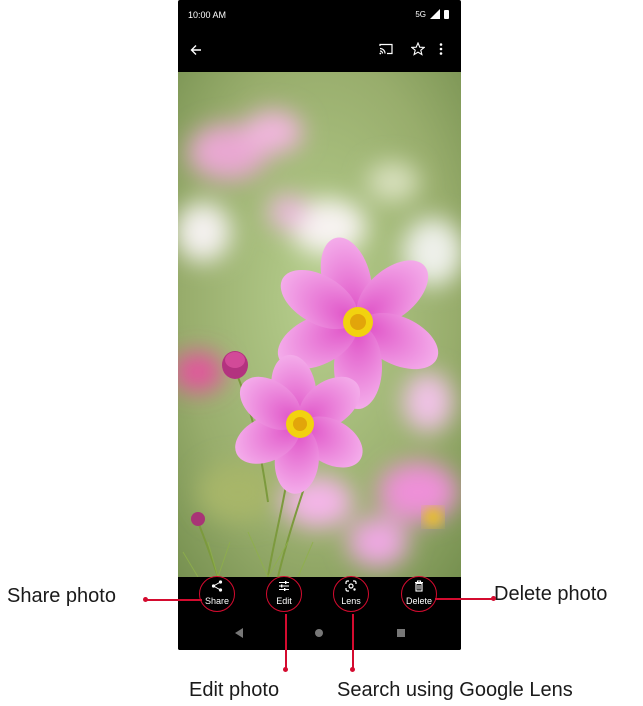 This screenshot has width=643, height=706. I want to click on delete-button: Delete, so click(419, 594).